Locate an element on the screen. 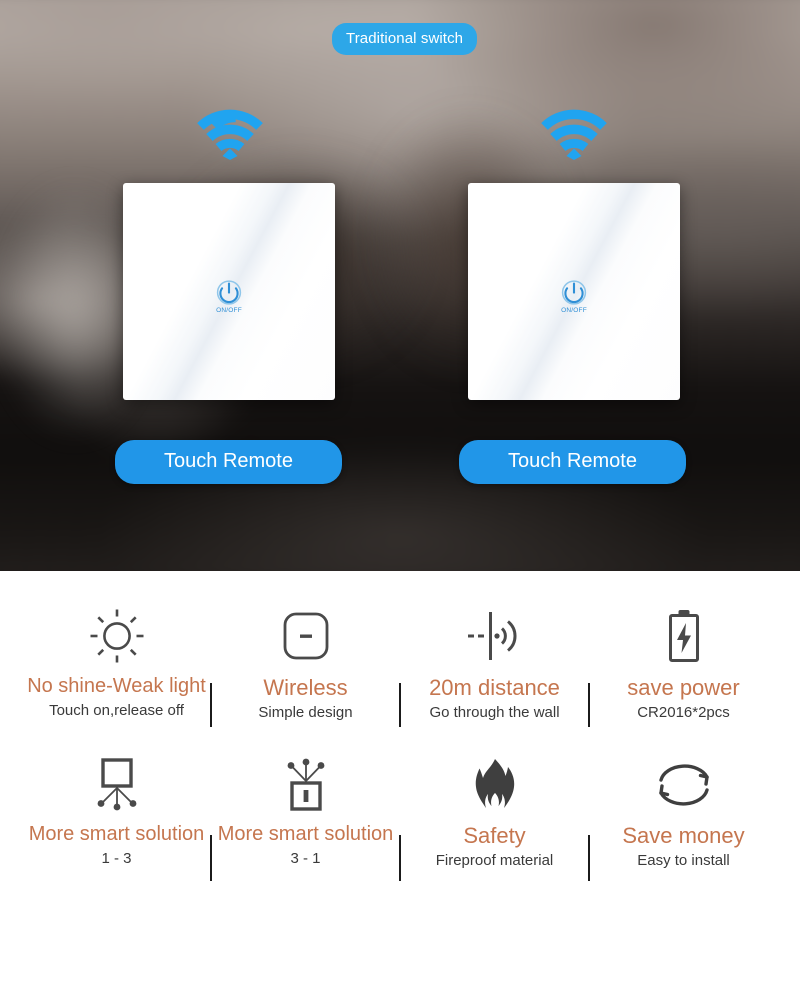 Image resolution: width=800 pixels, height=995 pixels. feature-subtitle: Touch on,release off is located at coordinates (116, 710).